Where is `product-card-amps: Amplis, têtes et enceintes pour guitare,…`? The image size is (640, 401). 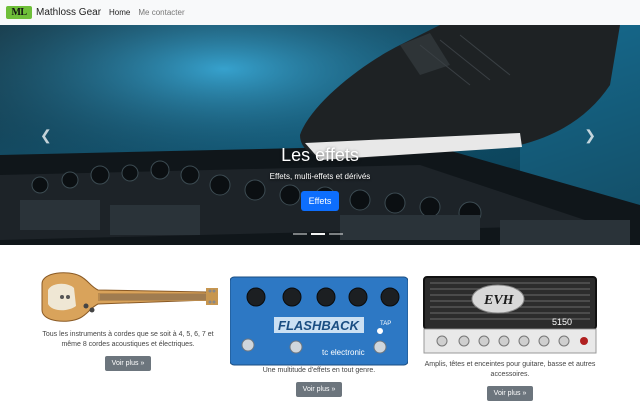 product-card-amps: Amplis, têtes et enceintes pour guitare,… is located at coordinates (510, 380).